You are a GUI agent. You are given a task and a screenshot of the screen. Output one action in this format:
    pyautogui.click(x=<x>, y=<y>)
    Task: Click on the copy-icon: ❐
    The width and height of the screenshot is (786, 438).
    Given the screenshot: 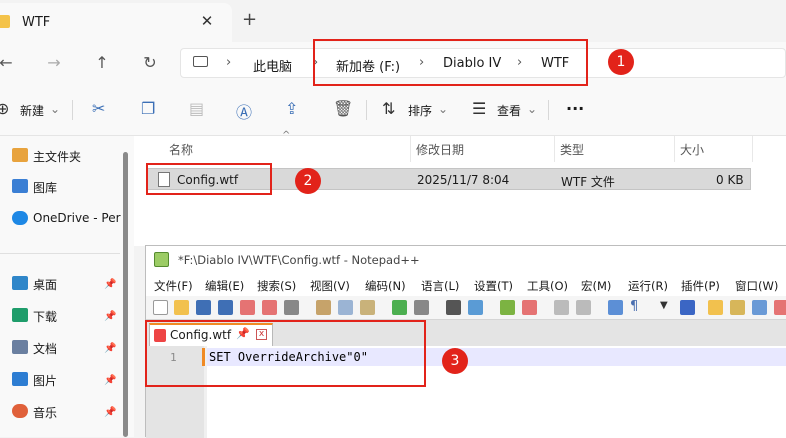 What is the action you would take?
    pyautogui.click(x=148, y=108)
    